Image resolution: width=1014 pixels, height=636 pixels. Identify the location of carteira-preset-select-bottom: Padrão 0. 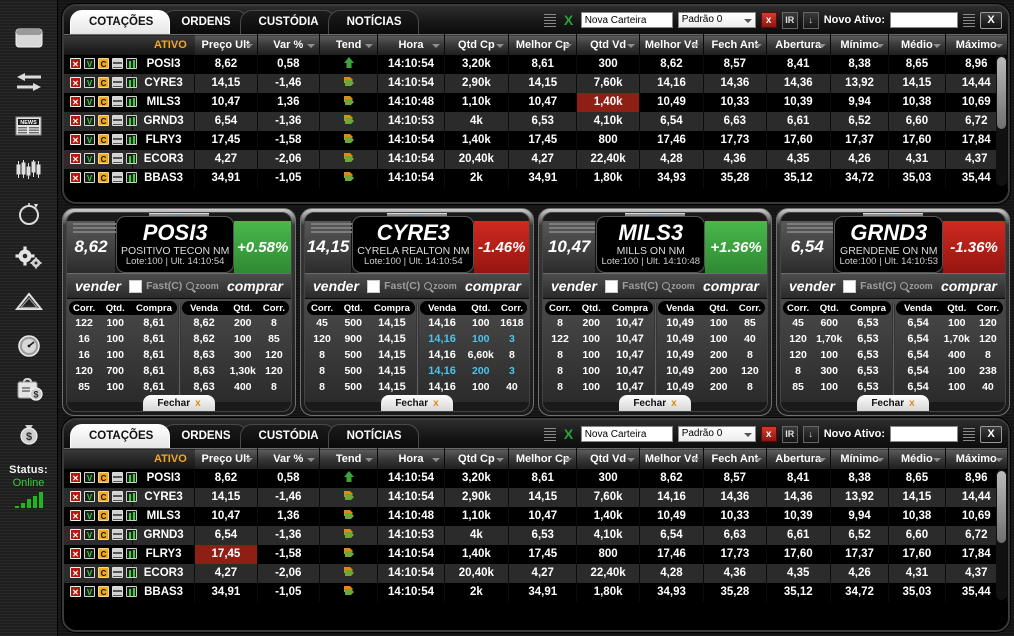
(716, 434).